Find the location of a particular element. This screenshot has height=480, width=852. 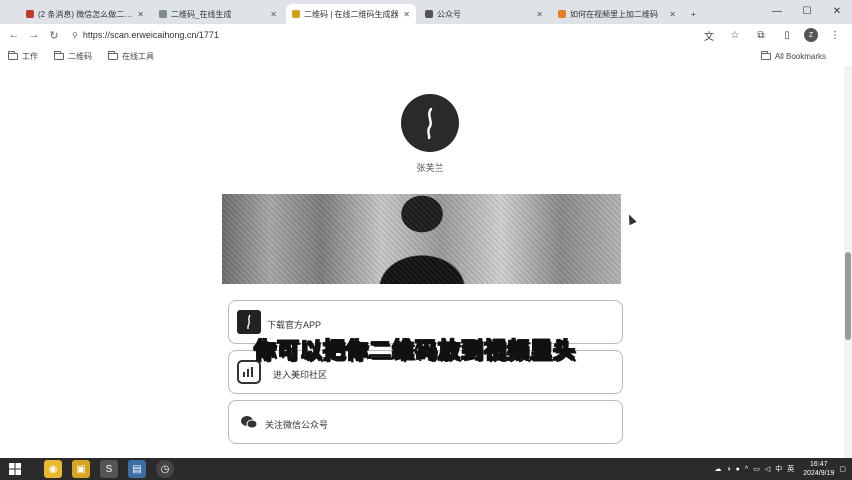

tray-mic-icon: ● is located at coordinates (738, 469).